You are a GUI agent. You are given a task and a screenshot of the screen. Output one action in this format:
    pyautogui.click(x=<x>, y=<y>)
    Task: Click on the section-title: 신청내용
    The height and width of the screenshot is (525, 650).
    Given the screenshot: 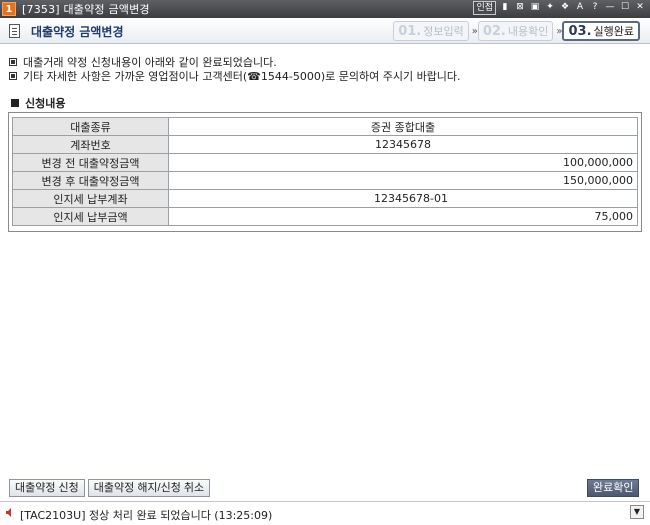 What is the action you would take?
    pyautogui.click(x=38, y=103)
    